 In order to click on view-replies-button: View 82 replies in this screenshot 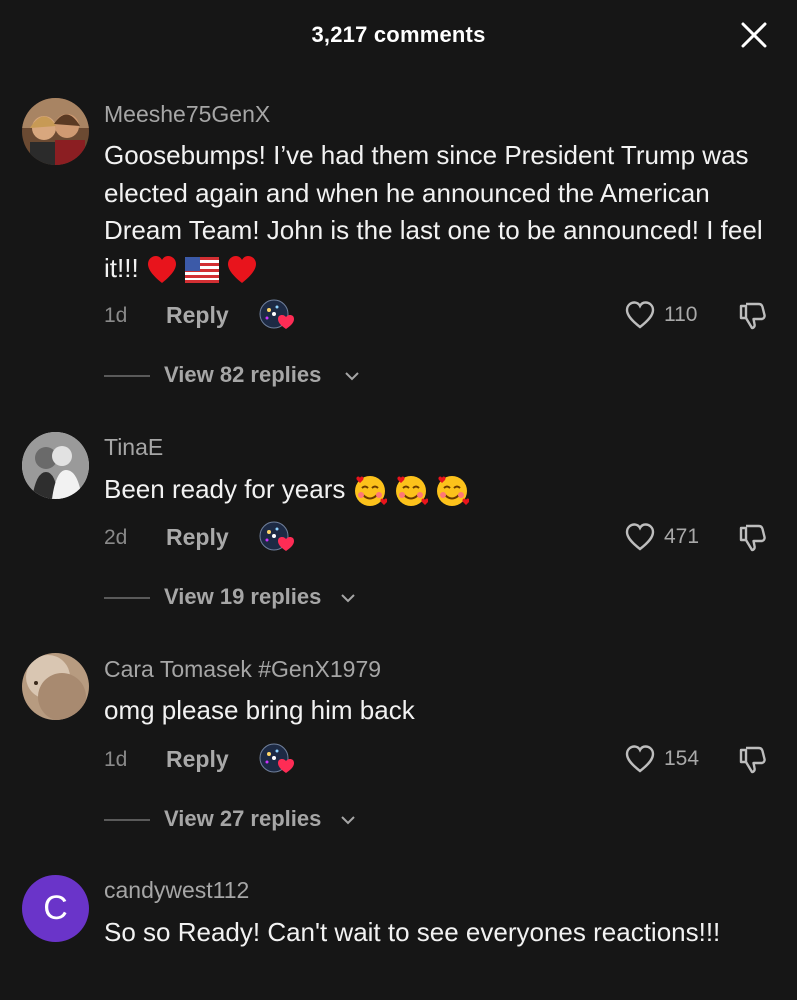, I will do `click(304, 375)`.